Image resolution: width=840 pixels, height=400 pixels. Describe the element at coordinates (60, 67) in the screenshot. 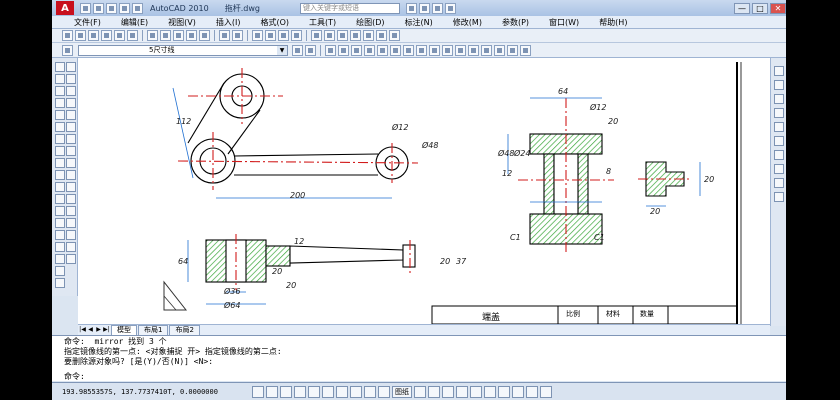

I see `line-icon` at that location.